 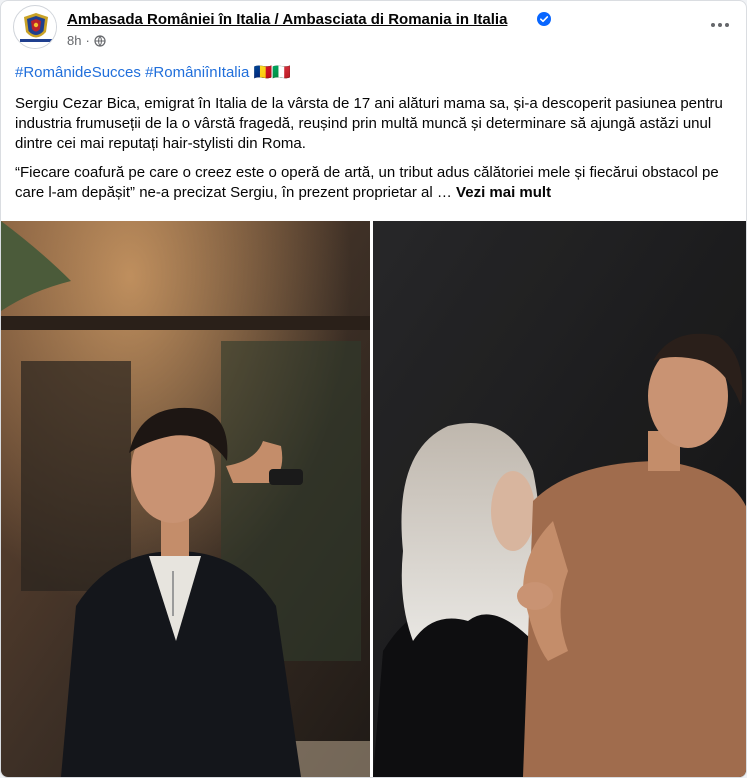 I want to click on post-meta: 8h ·, so click(x=86, y=40).